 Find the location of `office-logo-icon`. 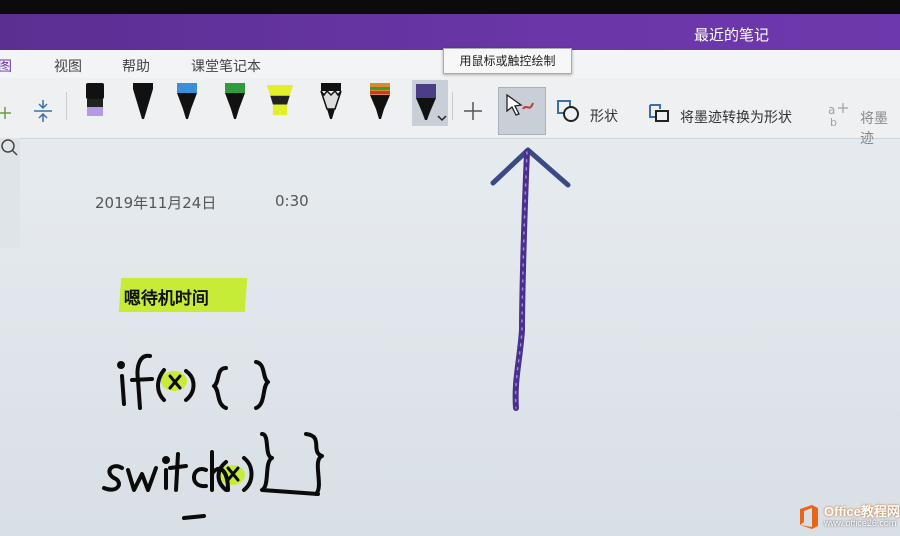

office-logo-icon is located at coordinates (809, 517).